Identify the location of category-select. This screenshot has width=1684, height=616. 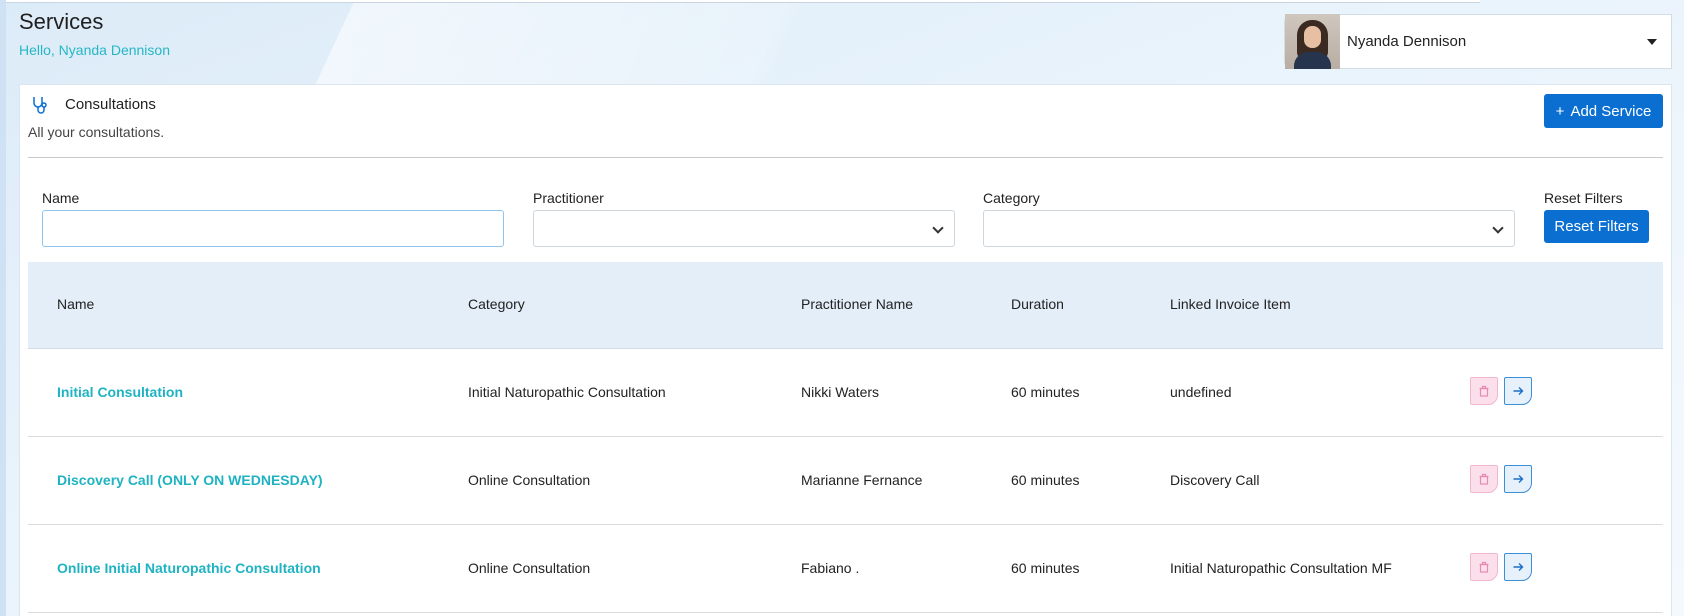
(1249, 228).